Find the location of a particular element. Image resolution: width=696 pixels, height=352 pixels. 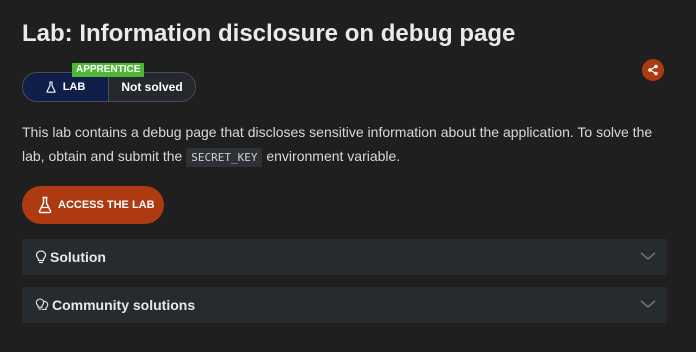

secret-key-code: SECRET_KEY is located at coordinates (224, 157).